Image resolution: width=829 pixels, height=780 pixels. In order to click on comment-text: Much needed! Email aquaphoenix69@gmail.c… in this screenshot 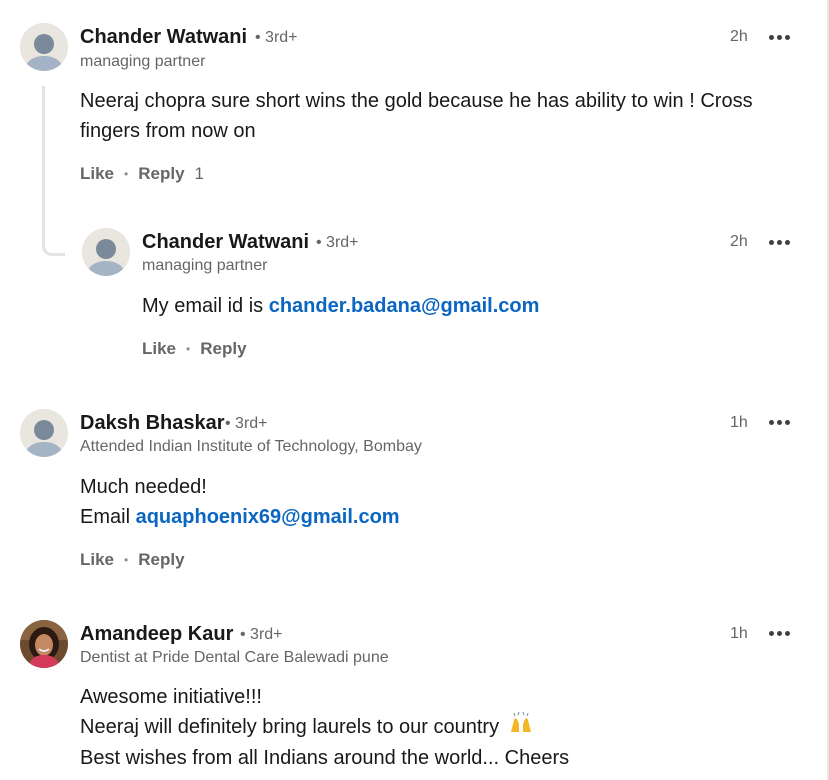, I will do `click(240, 502)`.